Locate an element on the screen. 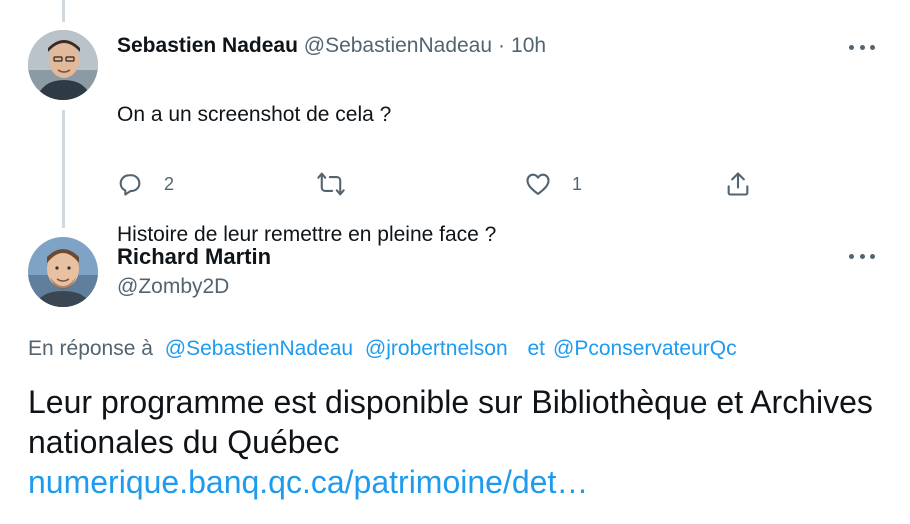 The image size is (910, 524). reply-count: 2 is located at coordinates (169, 183).